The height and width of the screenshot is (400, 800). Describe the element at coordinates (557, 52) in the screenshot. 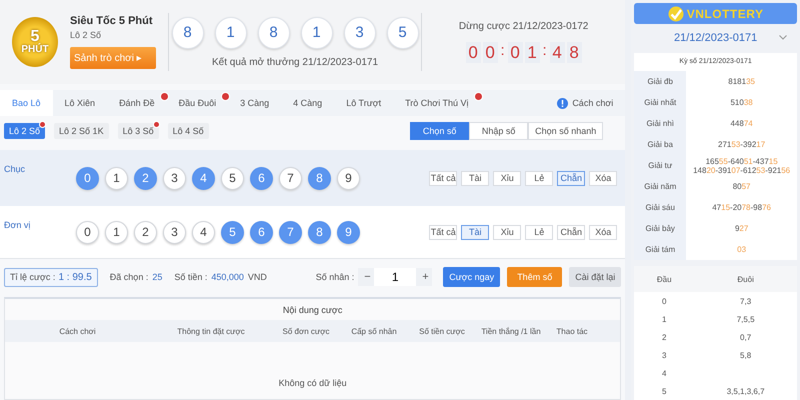

I see `countdown-digit: 4` at that location.